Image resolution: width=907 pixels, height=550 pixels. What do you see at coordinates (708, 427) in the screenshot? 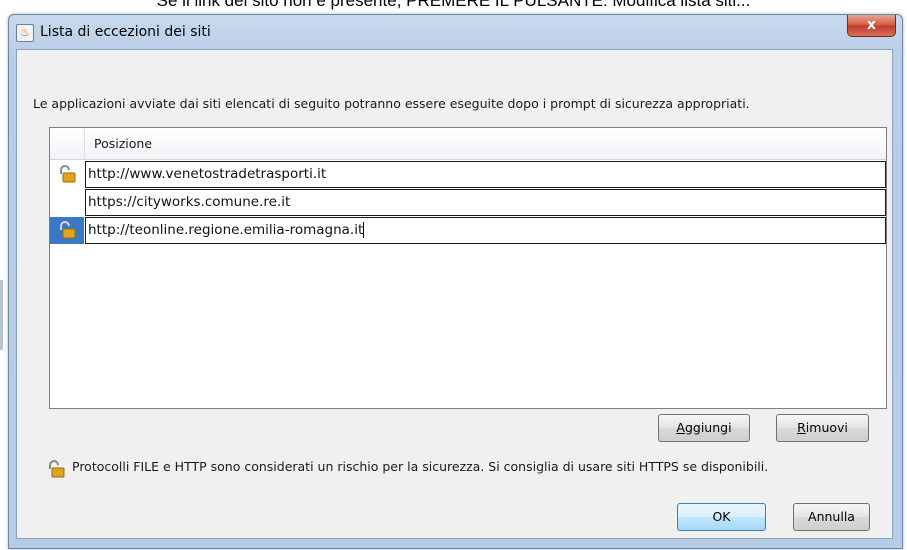
I see `add-label: ggiungi` at bounding box center [708, 427].